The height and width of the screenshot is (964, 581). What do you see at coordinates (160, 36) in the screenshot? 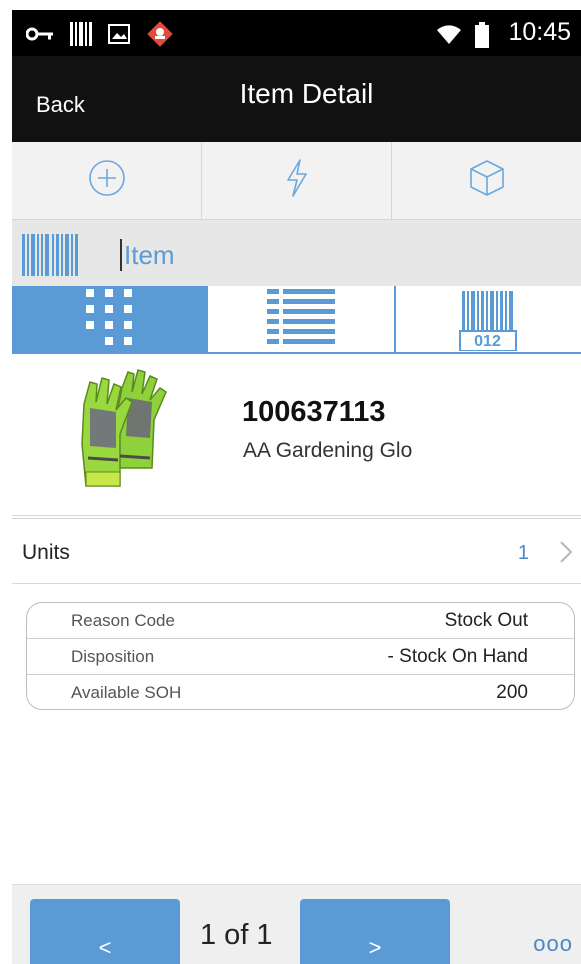
I see `alert-app-icon` at bounding box center [160, 36].